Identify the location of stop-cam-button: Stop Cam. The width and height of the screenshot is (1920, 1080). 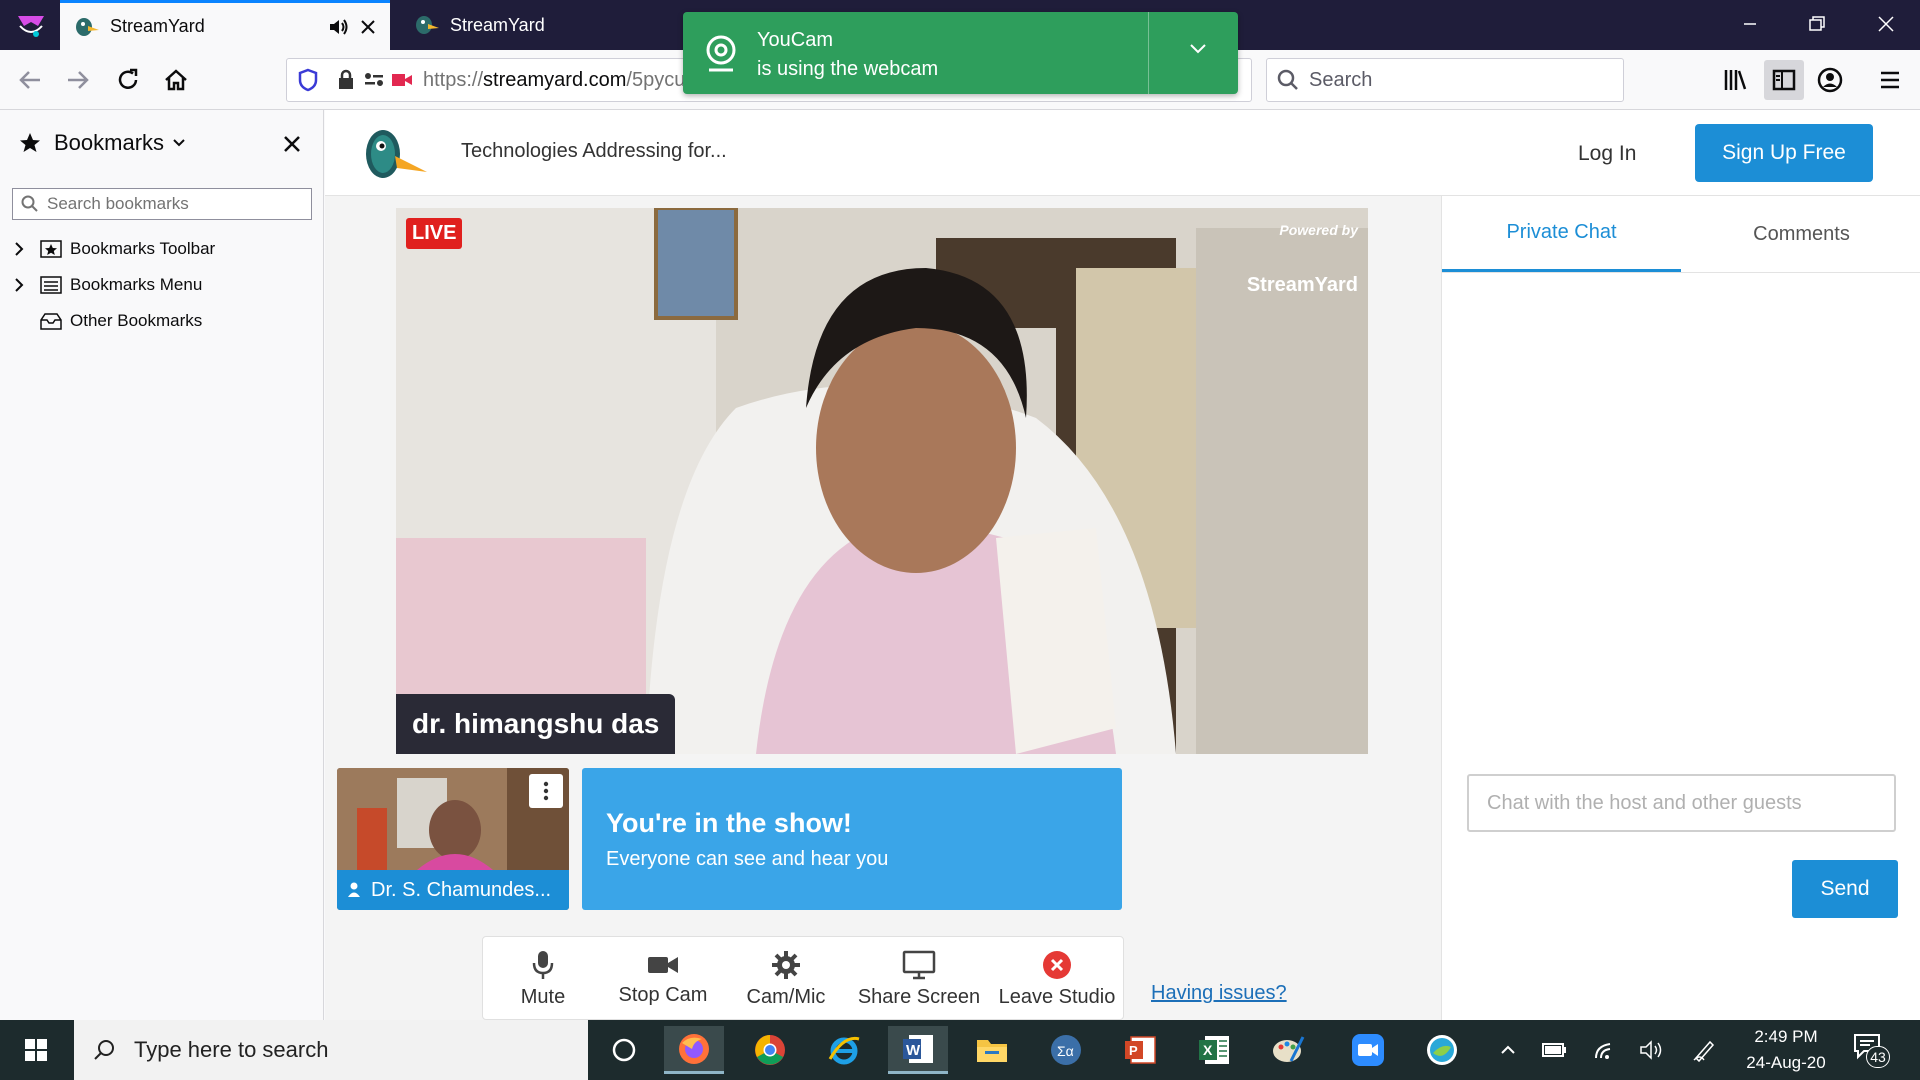
(663, 979).